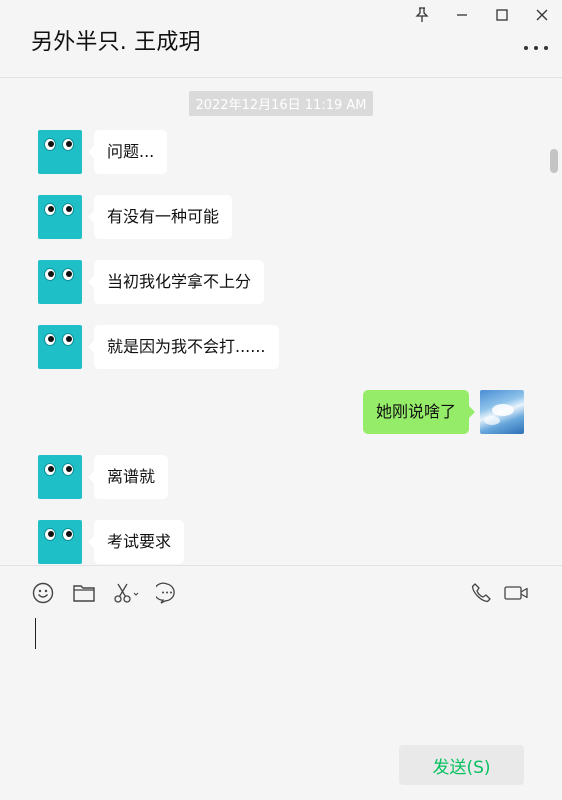 This screenshot has width=562, height=800. What do you see at coordinates (536, 48) in the screenshot?
I see `more-icon` at bounding box center [536, 48].